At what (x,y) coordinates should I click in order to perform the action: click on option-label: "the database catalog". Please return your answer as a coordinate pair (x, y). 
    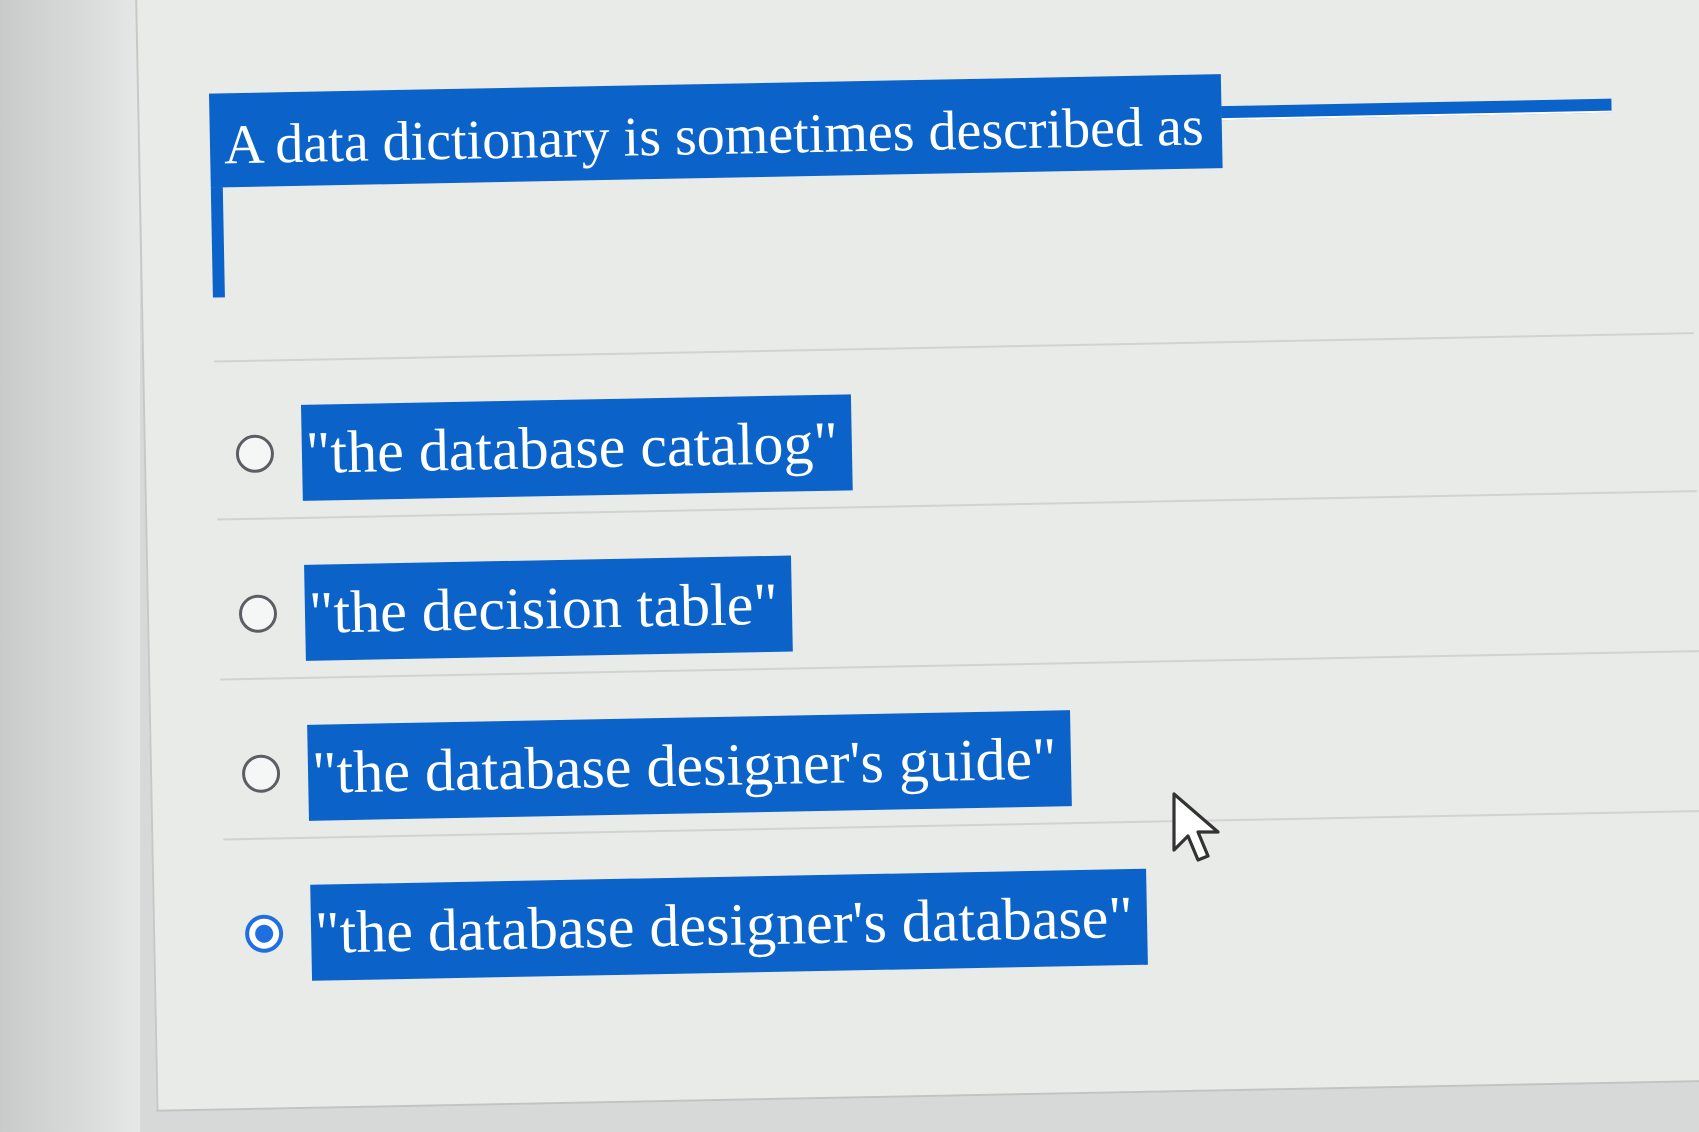
    Looking at the image, I should click on (576, 447).